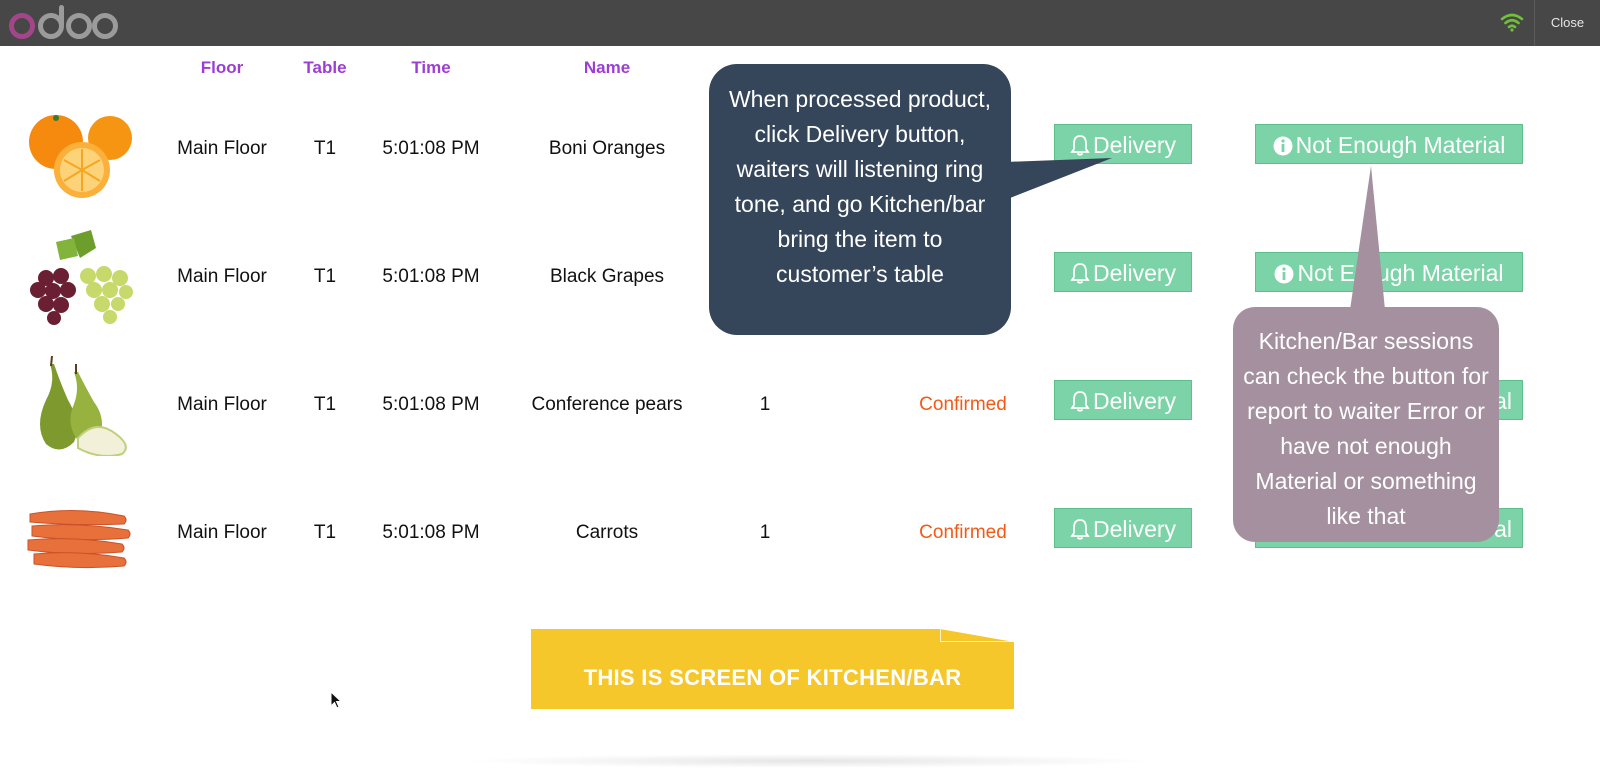 This screenshot has height=768, width=1600. Describe the element at coordinates (607, 276) in the screenshot. I see `name-cell: Black Grapes` at that location.